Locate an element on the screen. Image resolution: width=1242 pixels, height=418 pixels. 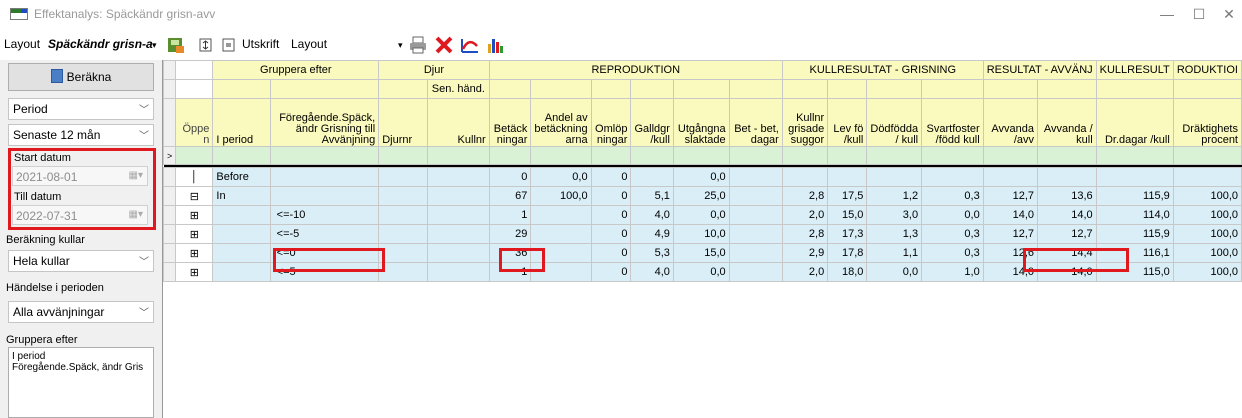
list-item: I period is located at coordinates (81, 356).